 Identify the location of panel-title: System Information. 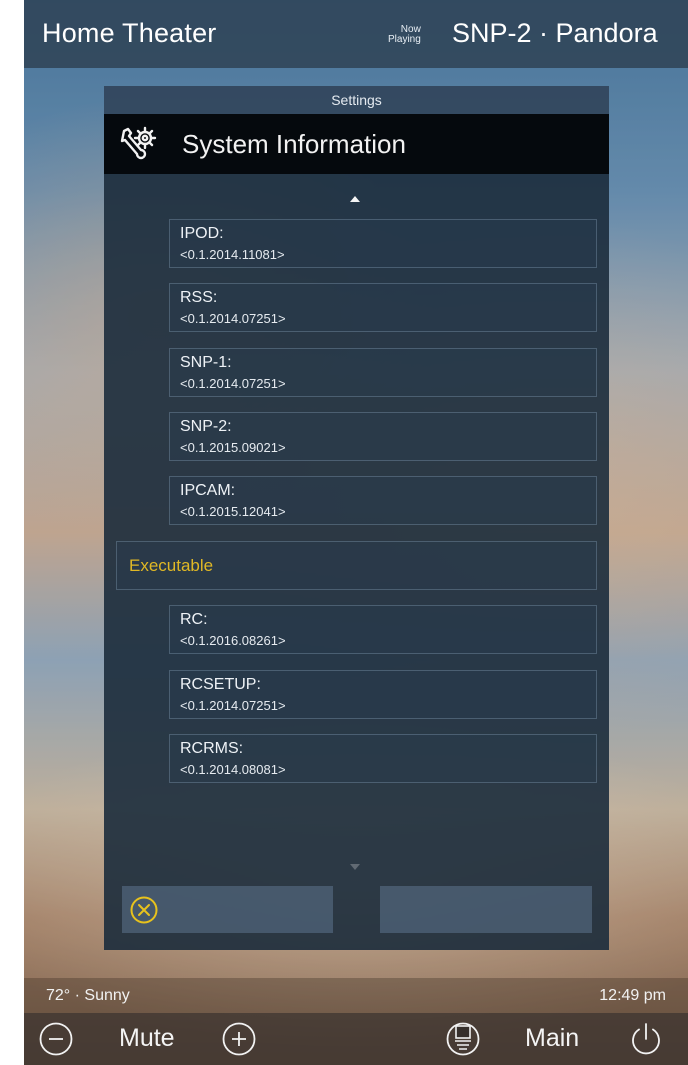
(294, 144).